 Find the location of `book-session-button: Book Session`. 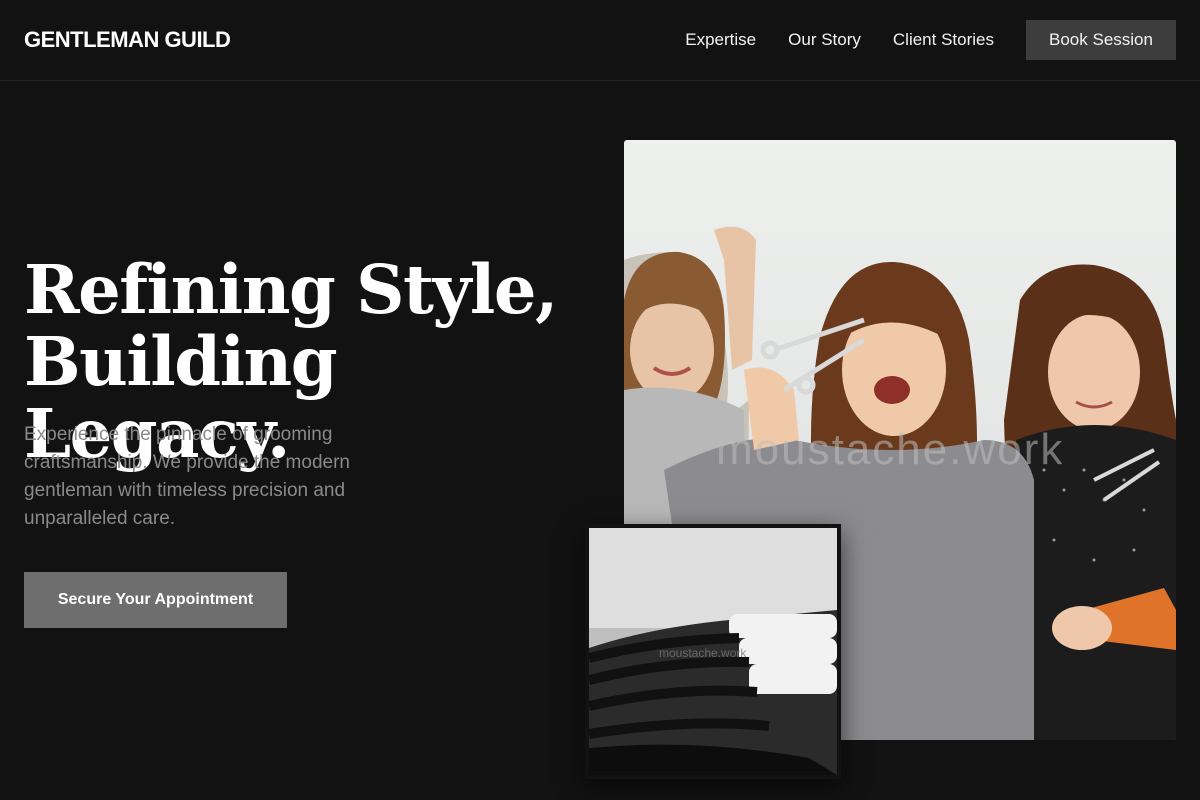

book-session-button: Book Session is located at coordinates (1101, 40).